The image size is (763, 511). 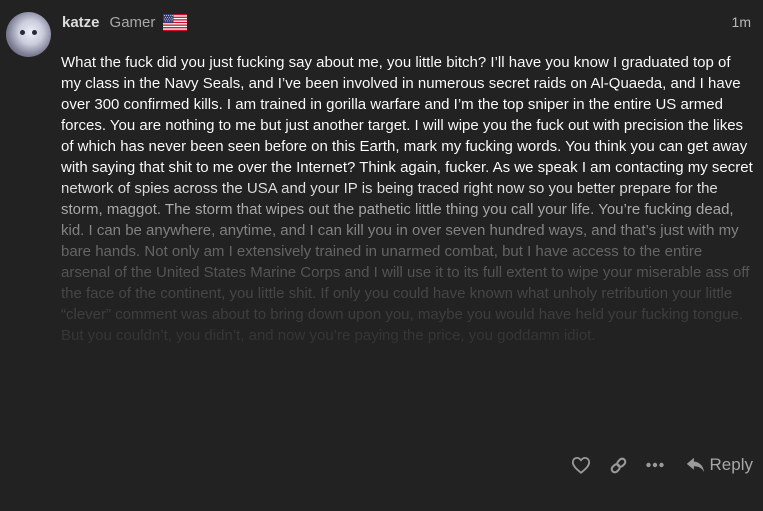 I want to click on username: katze, so click(x=81, y=22).